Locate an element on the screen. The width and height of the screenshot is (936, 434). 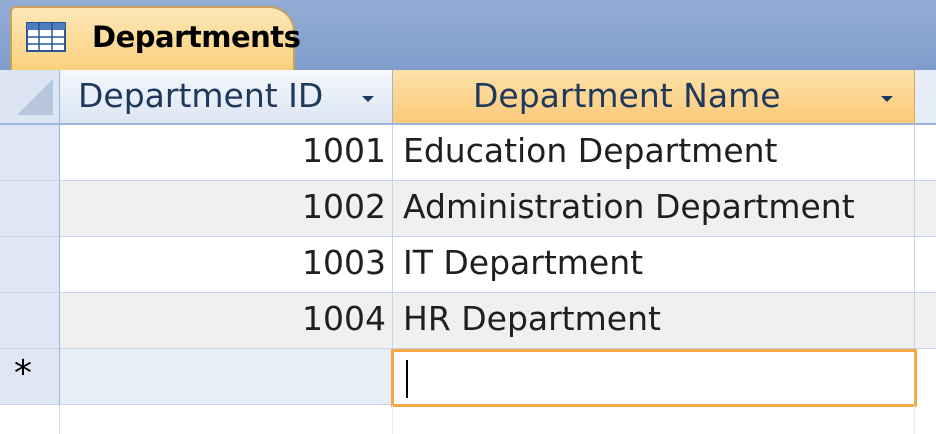
new-record-asterisk-icon: * is located at coordinates (23, 373).